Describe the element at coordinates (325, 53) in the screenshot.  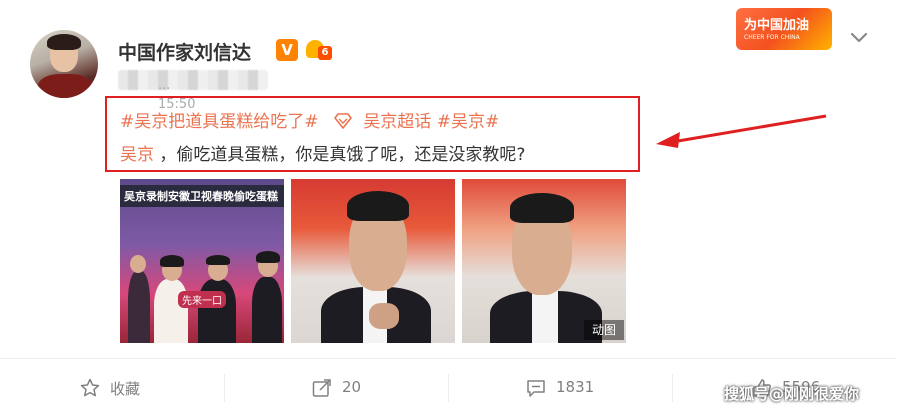
I see `vip-level-tag: 6` at that location.